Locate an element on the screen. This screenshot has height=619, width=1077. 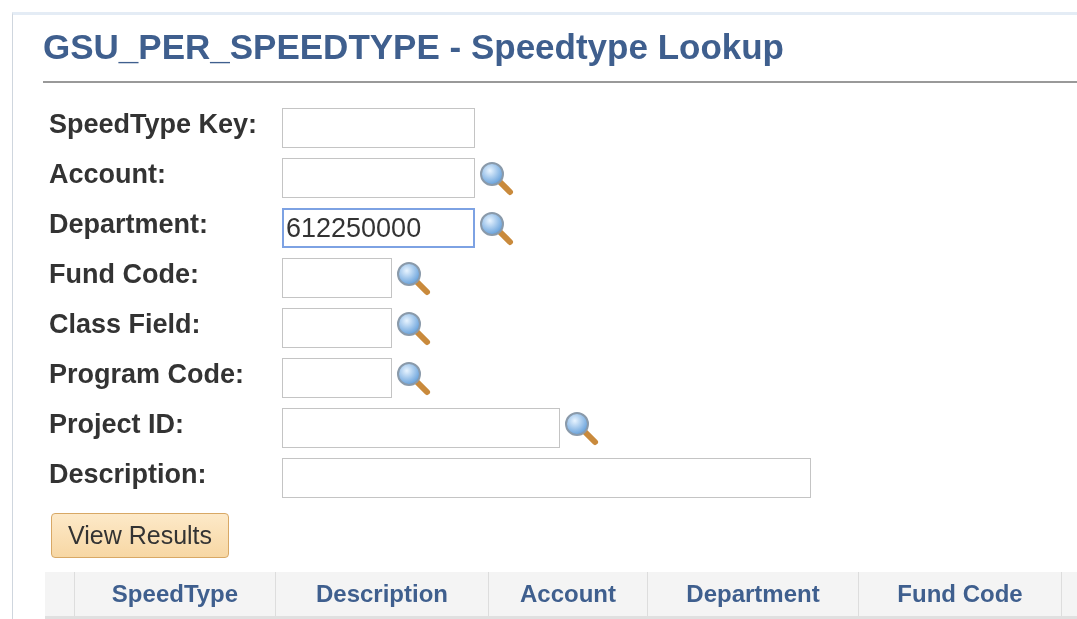
column-header: Department is located at coordinates (753, 594).